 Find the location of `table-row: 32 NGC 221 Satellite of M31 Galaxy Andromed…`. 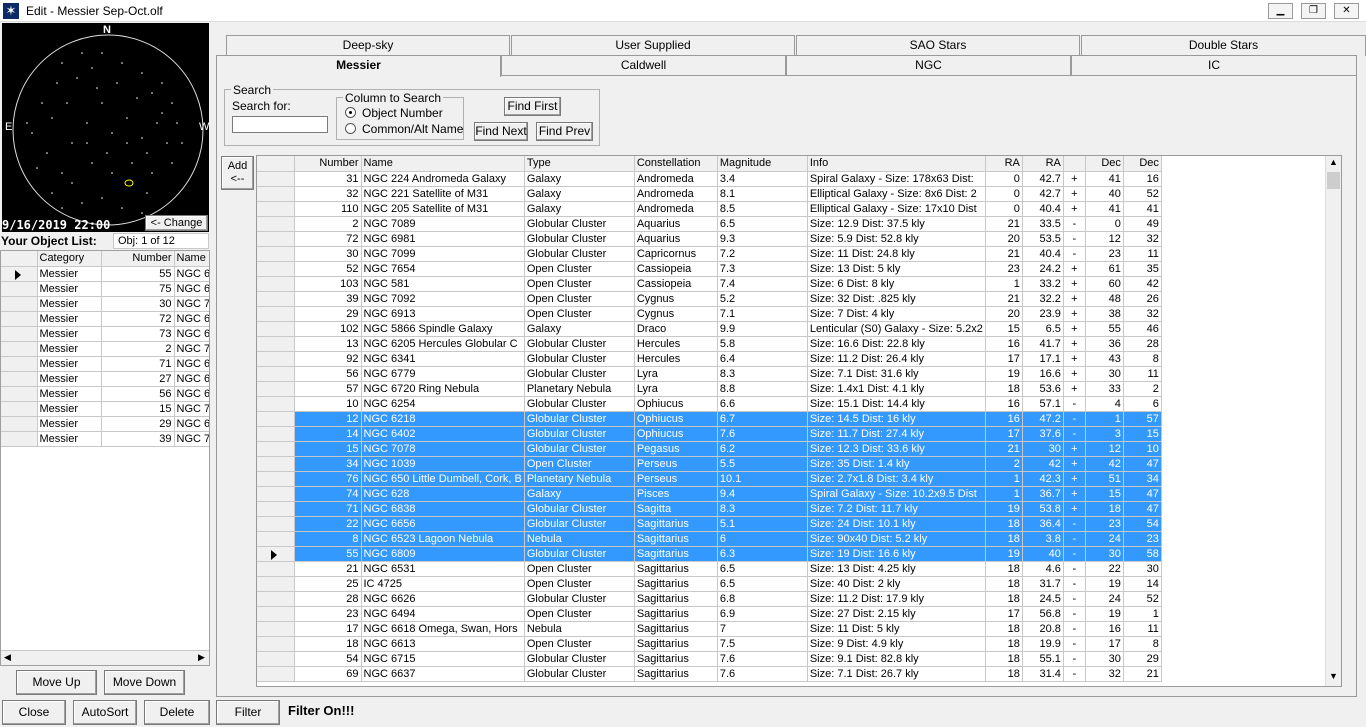

table-row: 32 NGC 221 Satellite of M31 Galaxy Andromed… is located at coordinates (709, 194).